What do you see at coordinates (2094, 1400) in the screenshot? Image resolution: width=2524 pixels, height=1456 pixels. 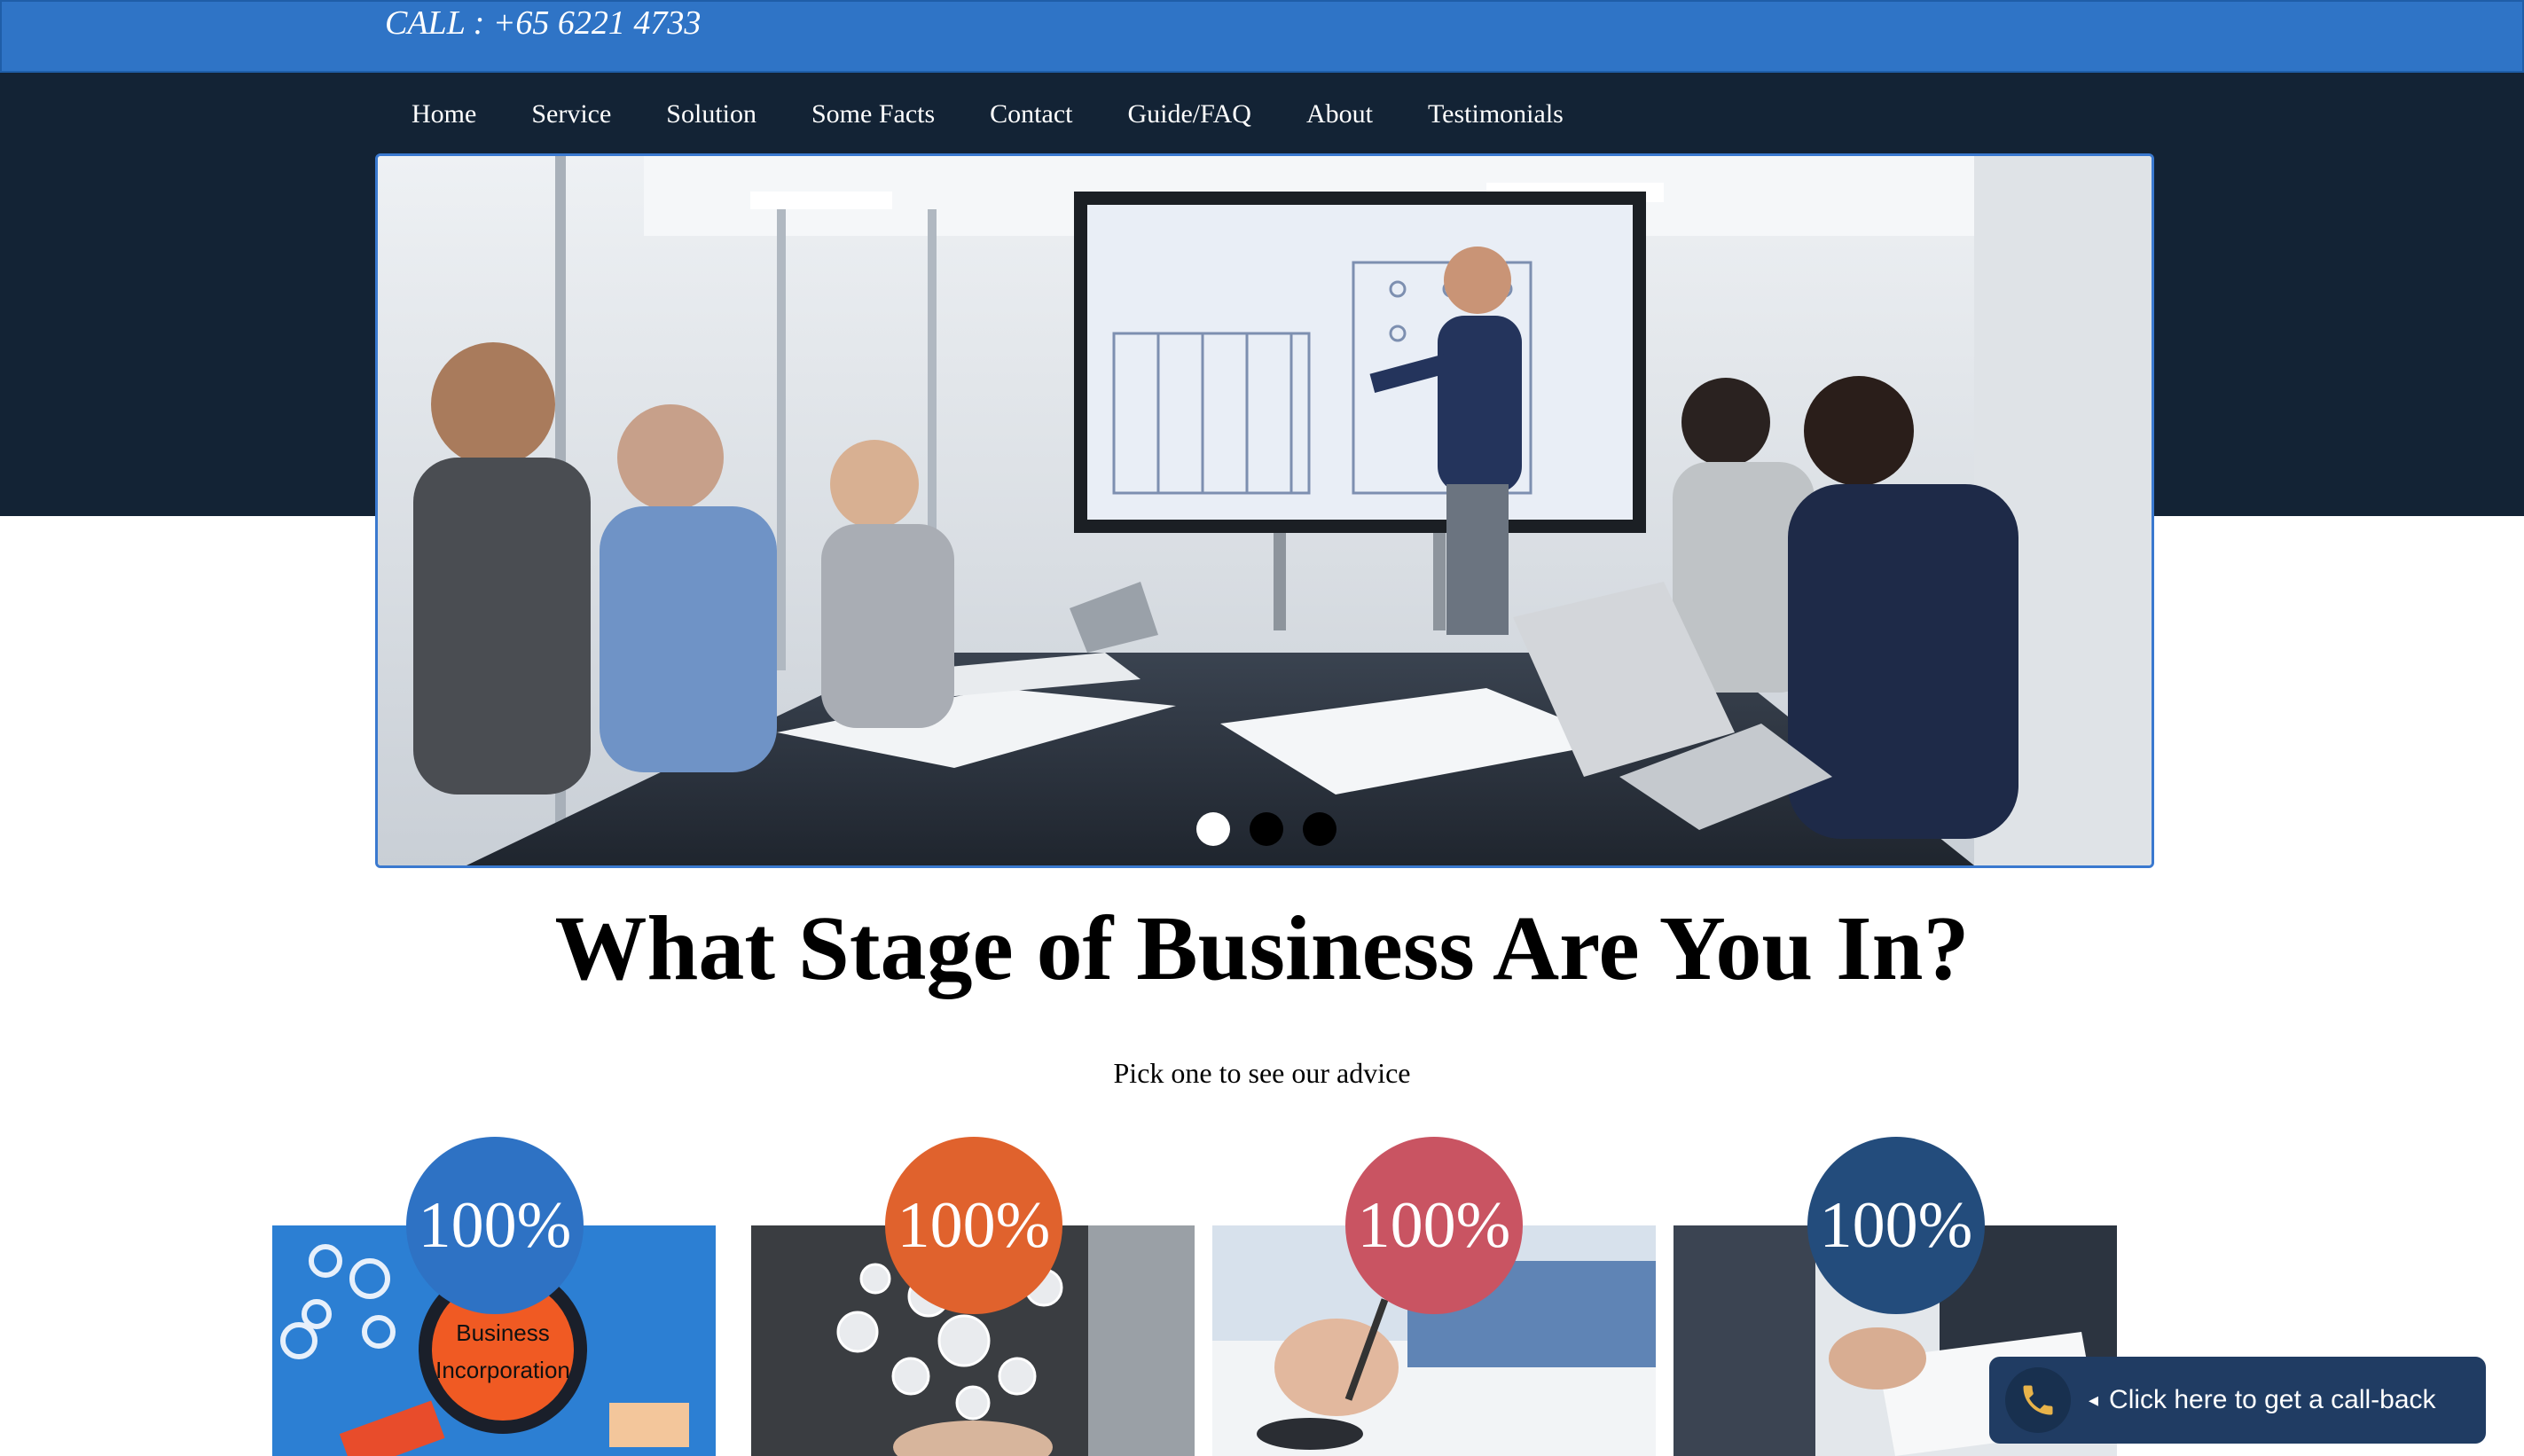 I see `caret-left-icon: ◂` at bounding box center [2094, 1400].